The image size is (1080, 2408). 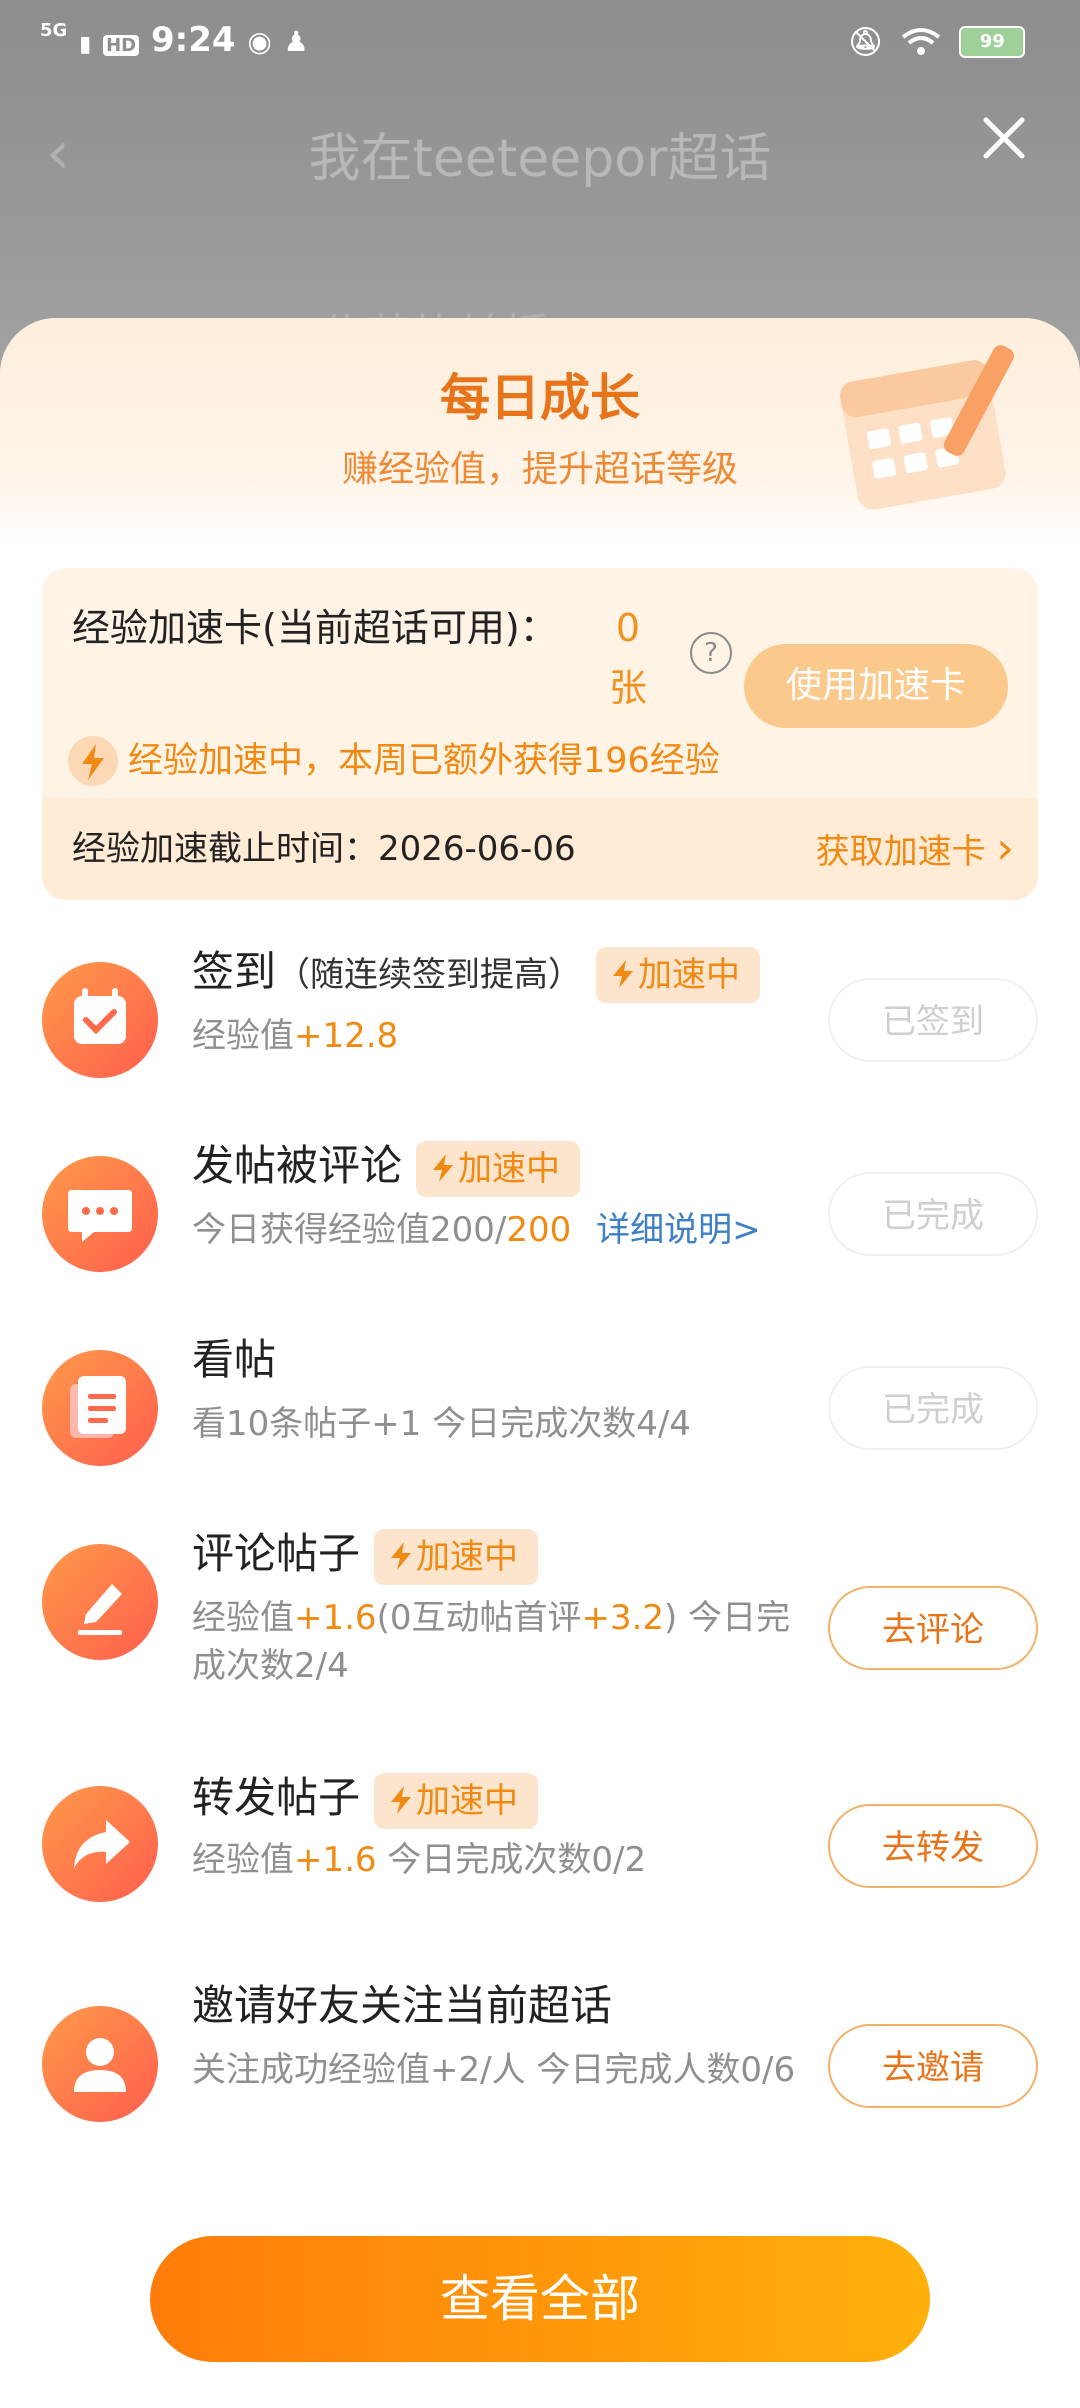 What do you see at coordinates (1004, 138) in the screenshot?
I see `close-icon` at bounding box center [1004, 138].